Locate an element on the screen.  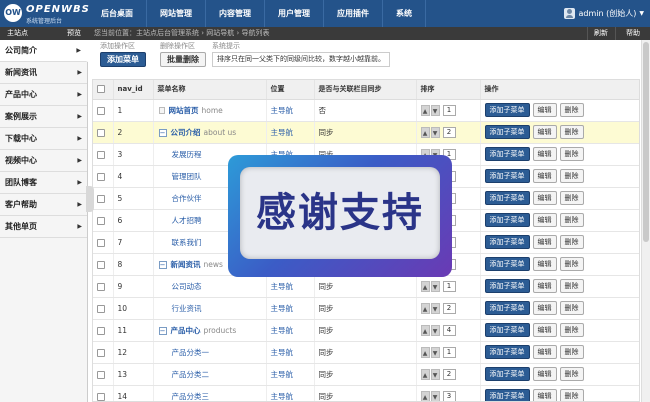
menu-name-link: 管理团队 is located at coordinates (187, 176).